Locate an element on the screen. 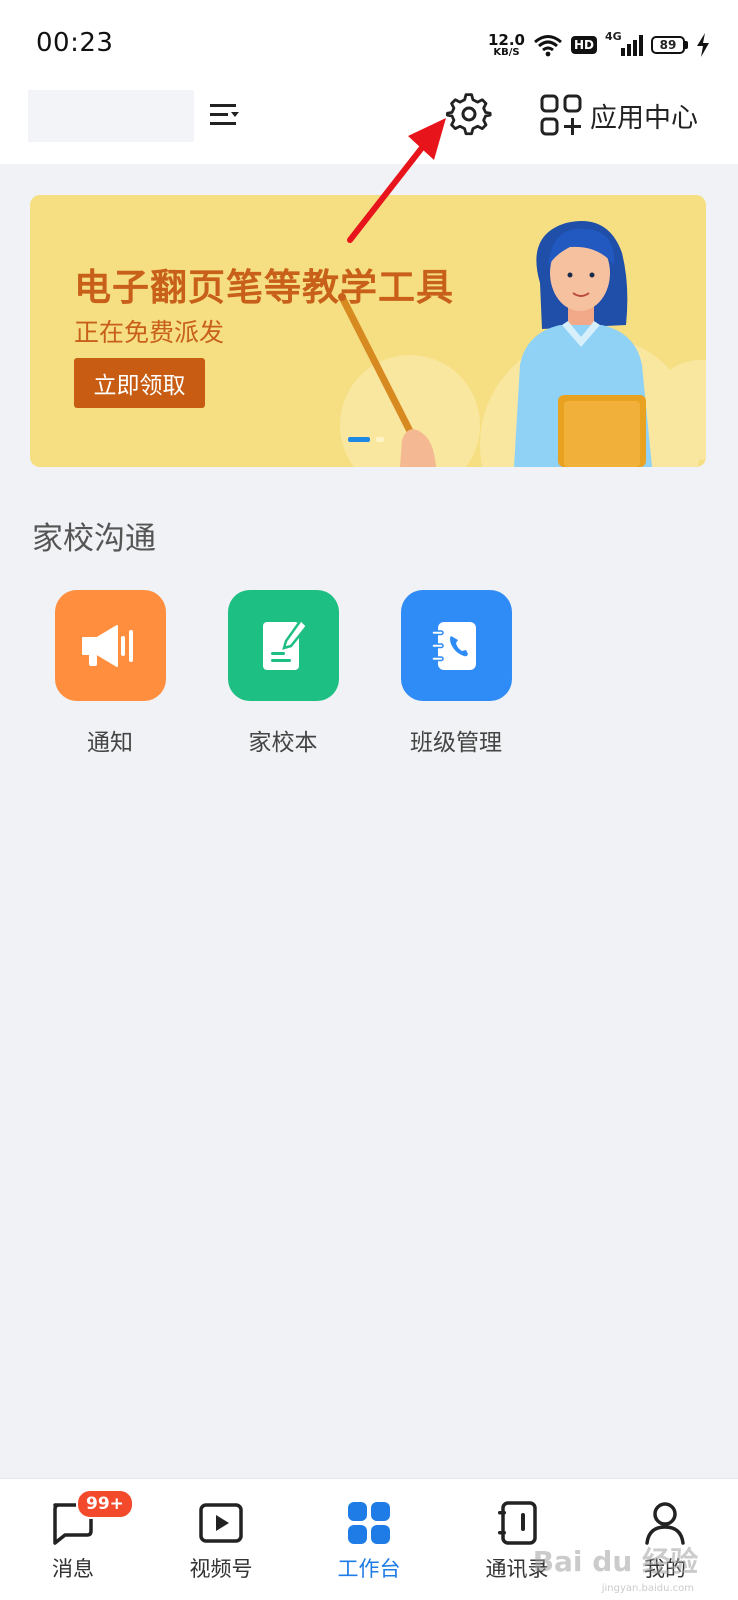 The width and height of the screenshot is (738, 1600). app-notification: 通知 is located at coordinates (110, 673).